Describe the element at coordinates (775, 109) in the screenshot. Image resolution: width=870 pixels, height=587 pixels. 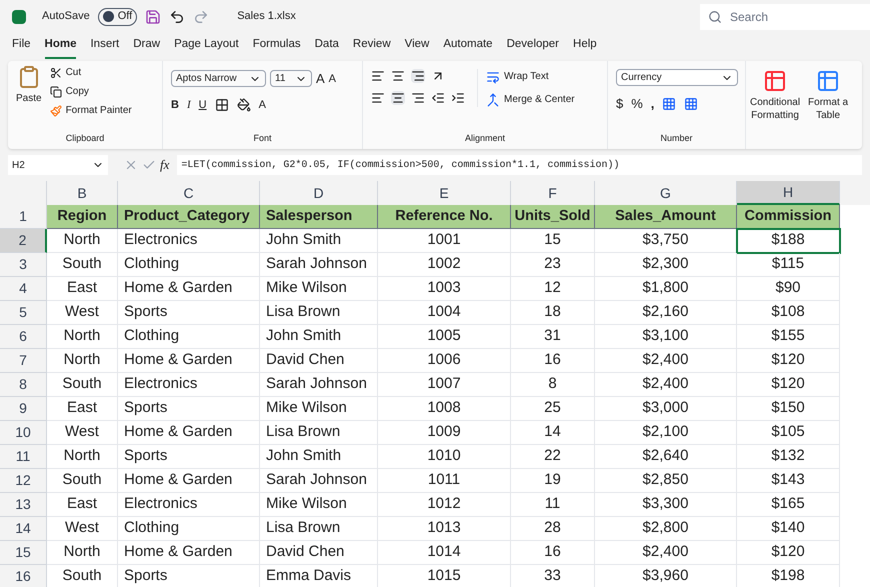
I see `styles-button: Conditional Formatting` at that location.